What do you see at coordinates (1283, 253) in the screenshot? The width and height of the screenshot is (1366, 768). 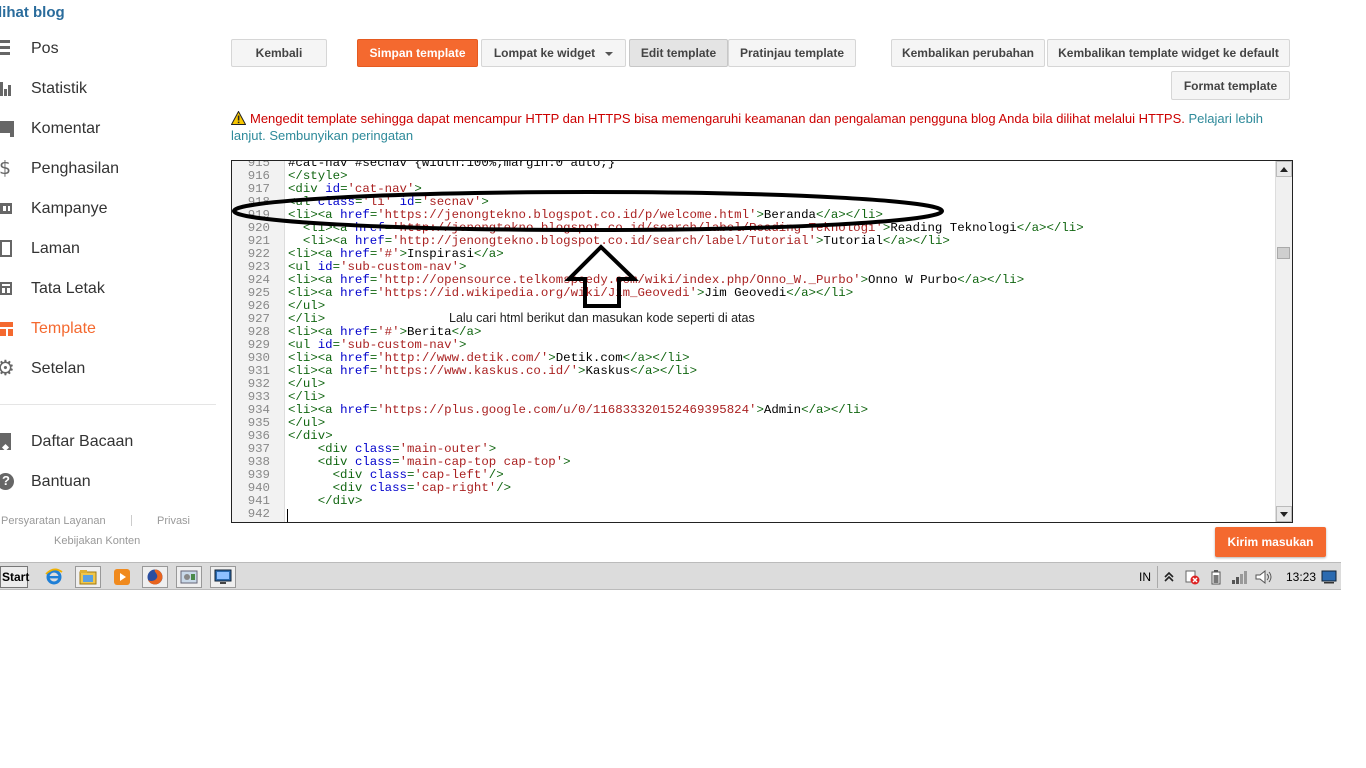 I see `scroll-thumb` at bounding box center [1283, 253].